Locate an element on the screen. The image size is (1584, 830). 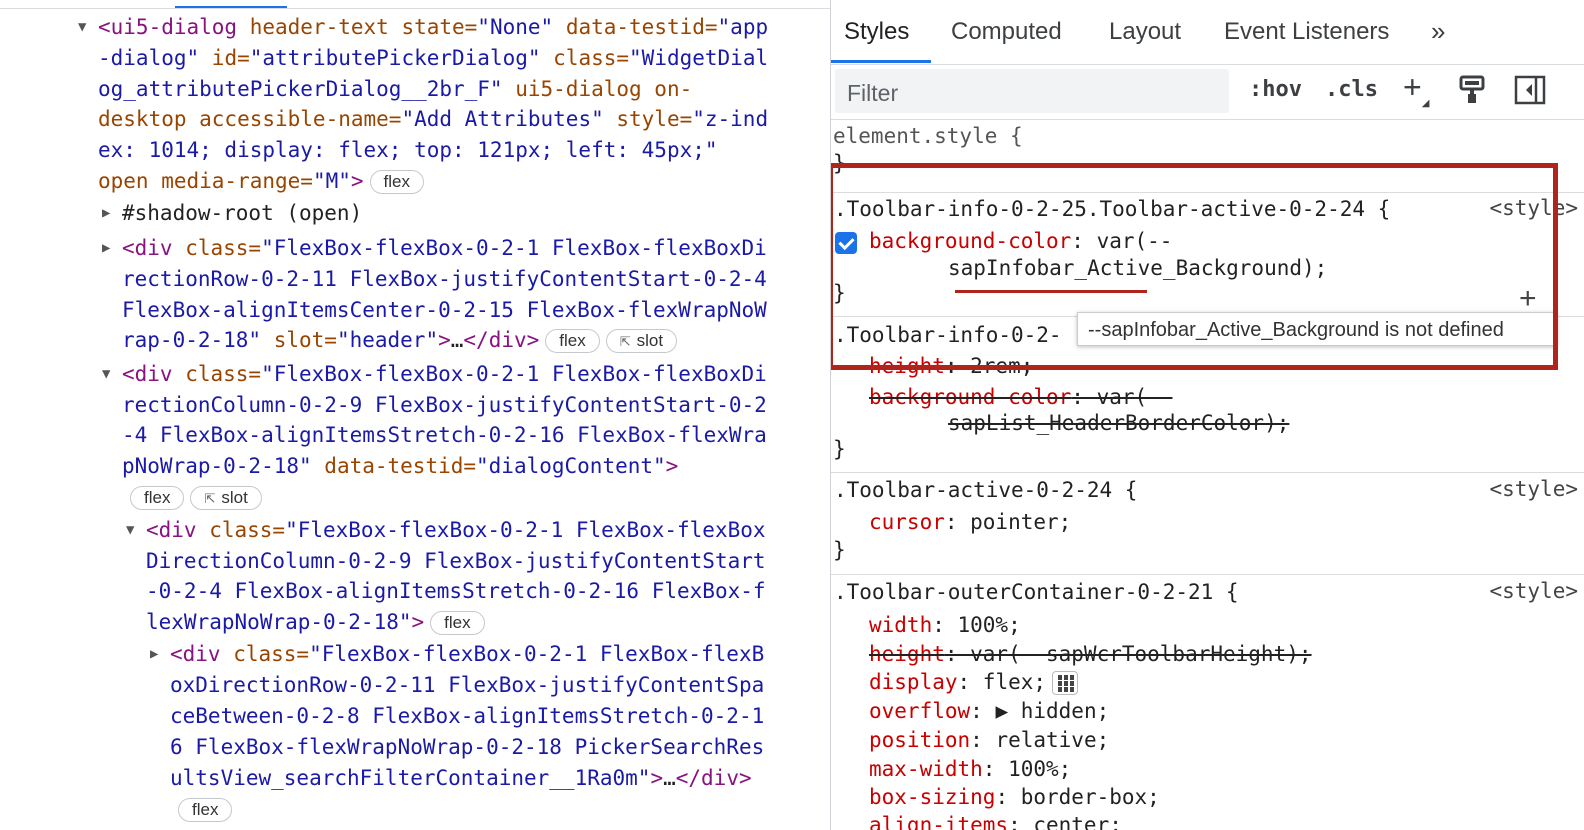
slot-reveal-icon: ⇱ is located at coordinates (625, 341).